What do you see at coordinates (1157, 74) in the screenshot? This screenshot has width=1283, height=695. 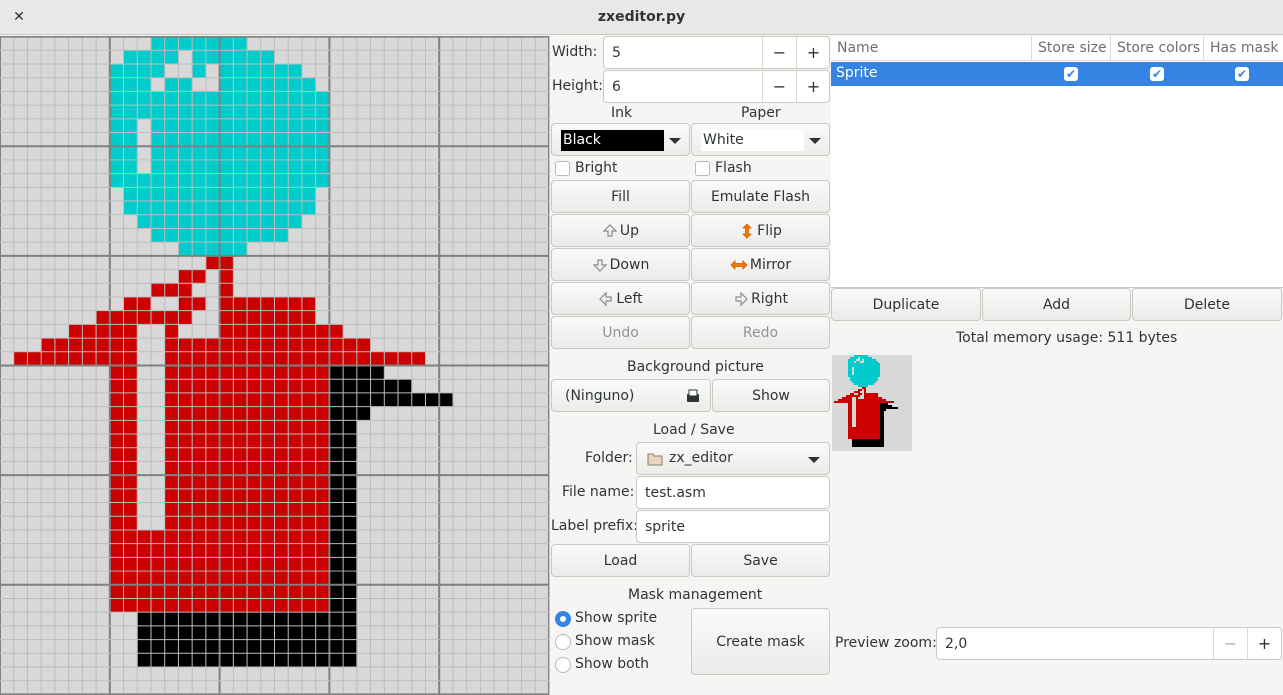 I see `store-colors-checkbox: ✔` at bounding box center [1157, 74].